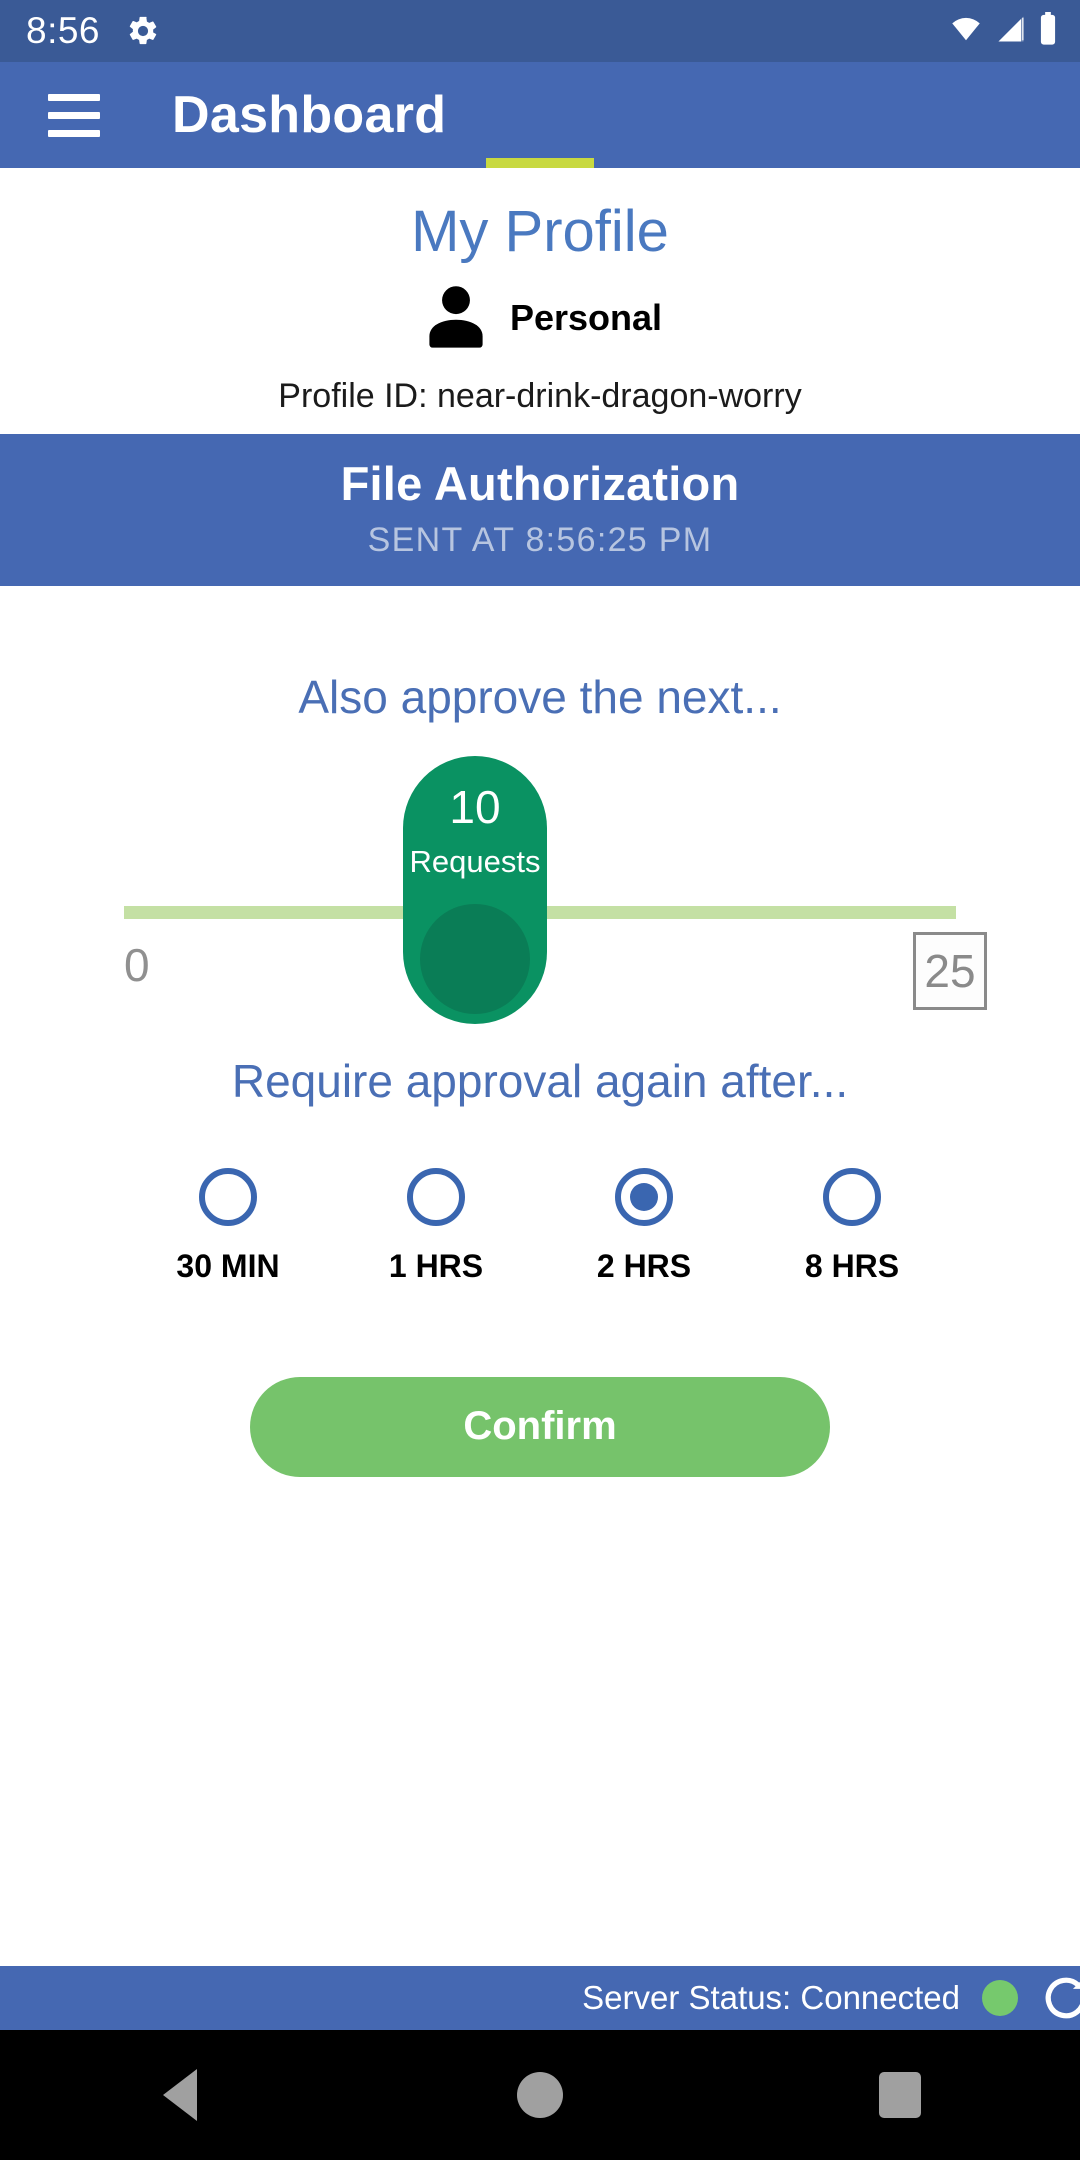 This screenshot has width=1080, height=2160. Describe the element at coordinates (1048, 31) in the screenshot. I see `battery-icon` at that location.